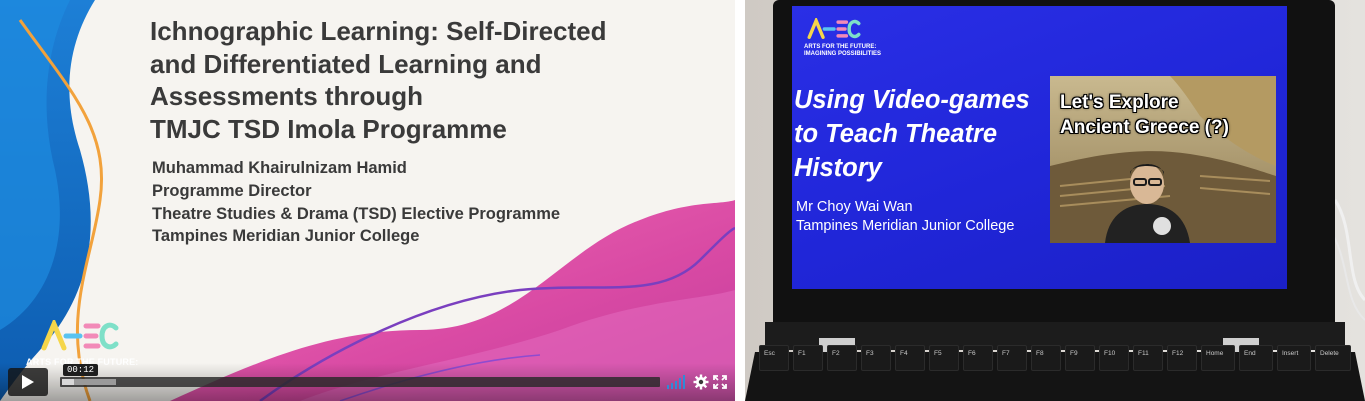 Image resolution: width=1365 pixels, height=401 pixels. Describe the element at coordinates (701, 382) in the screenshot. I see `gear-icon` at that location.